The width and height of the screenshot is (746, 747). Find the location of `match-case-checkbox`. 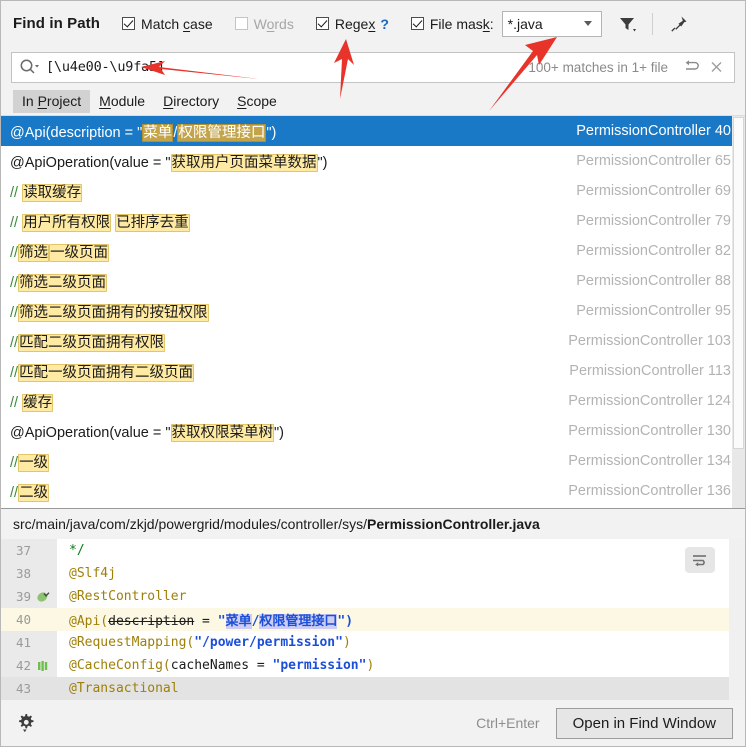

match-case-checkbox is located at coordinates (129, 23).